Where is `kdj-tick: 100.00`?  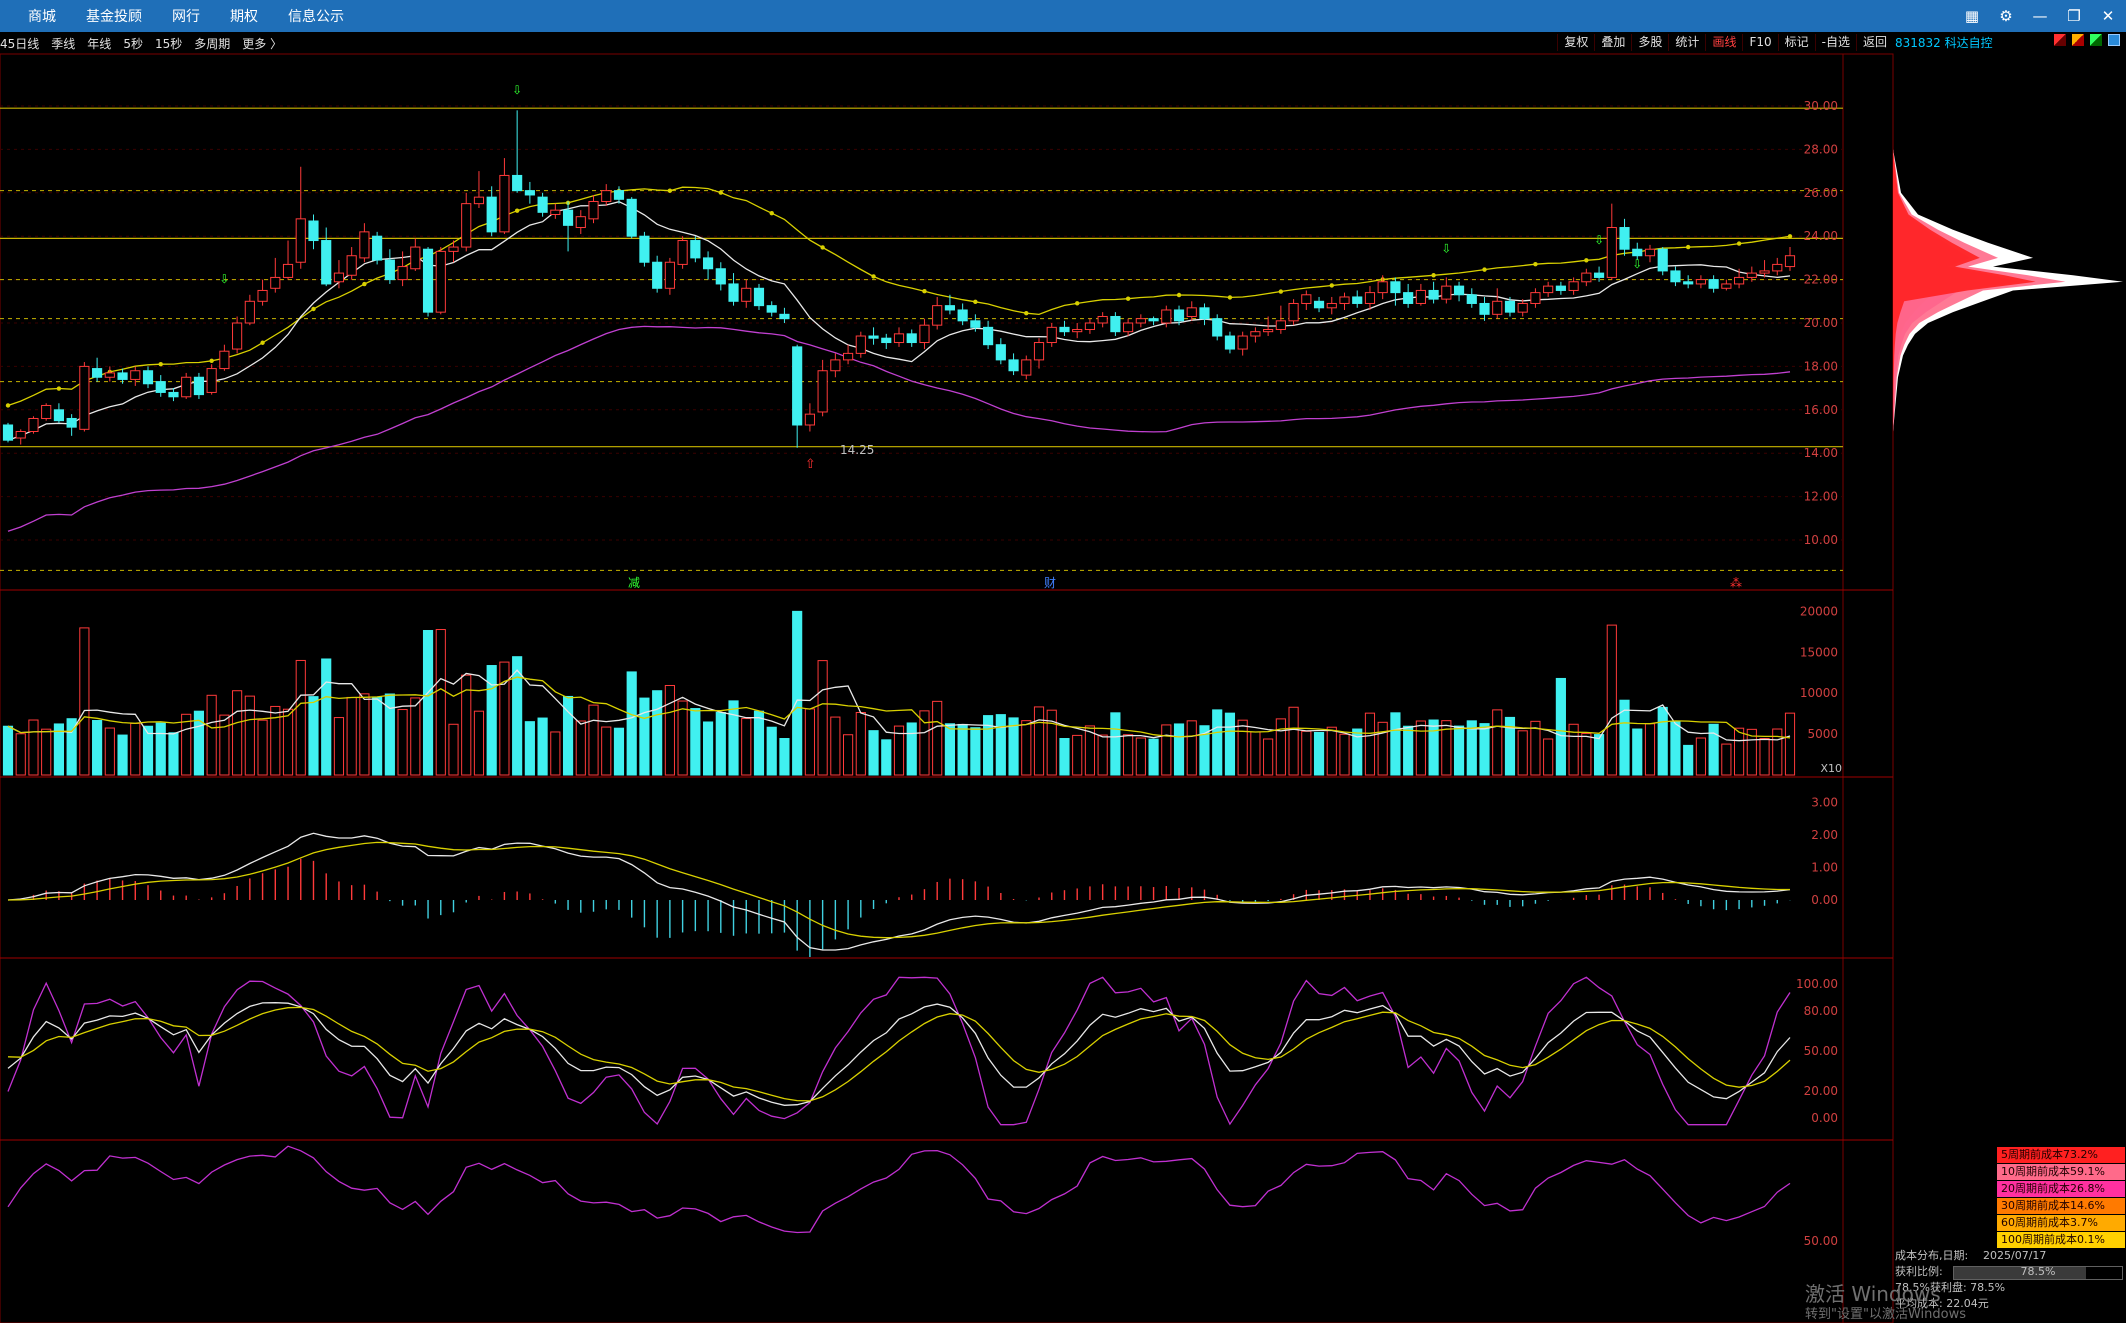
kdj-tick: 100.00 is located at coordinates (1817, 984).